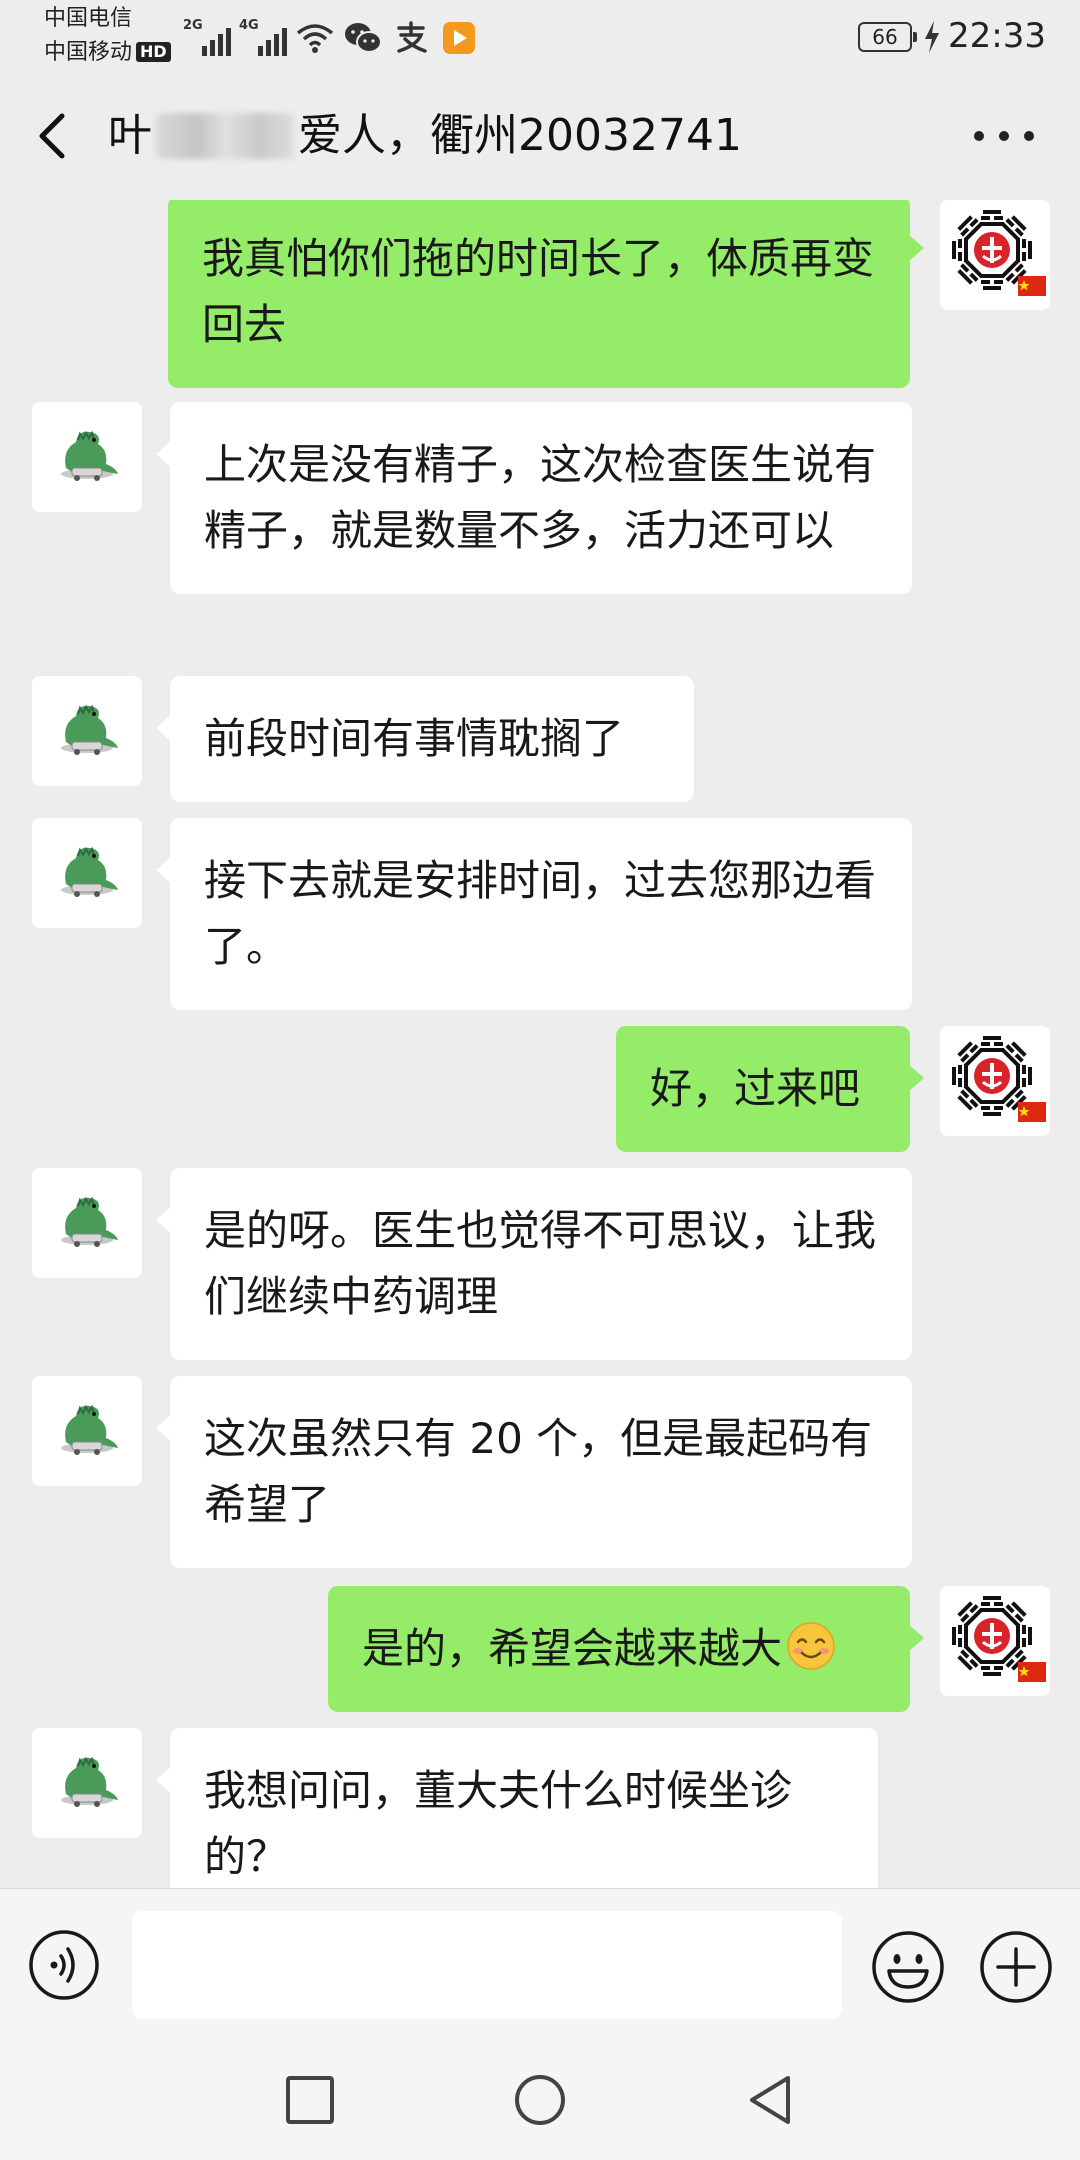 The width and height of the screenshot is (1080, 2160). Describe the element at coordinates (130, 135) in the screenshot. I see `chat-title-prefix: 叶` at that location.